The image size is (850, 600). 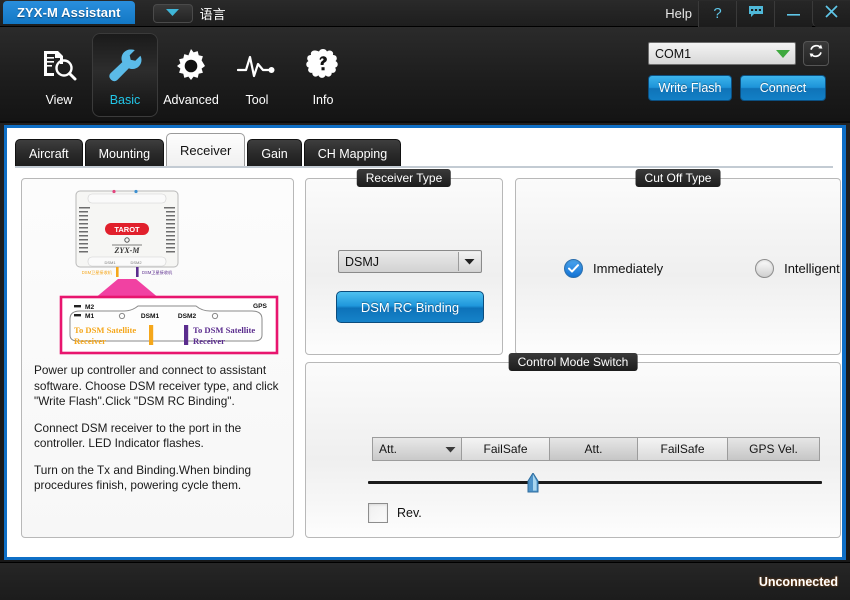 I want to click on rev-checkbox-row: Rev., so click(x=395, y=513).